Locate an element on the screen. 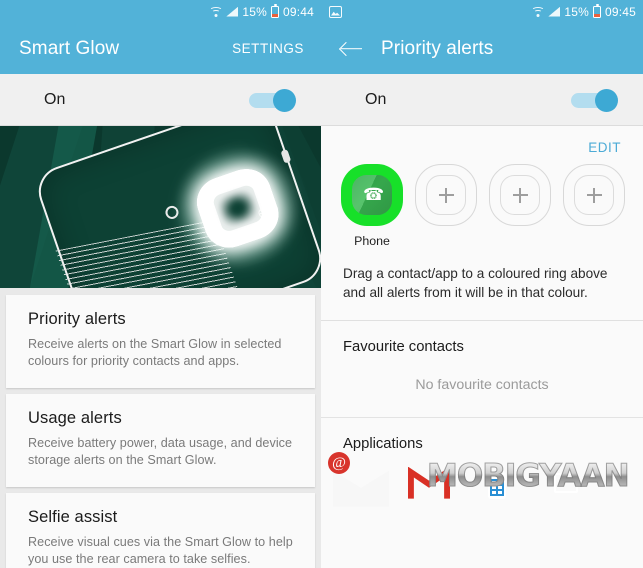  page-title: Priority alerts is located at coordinates (437, 48).